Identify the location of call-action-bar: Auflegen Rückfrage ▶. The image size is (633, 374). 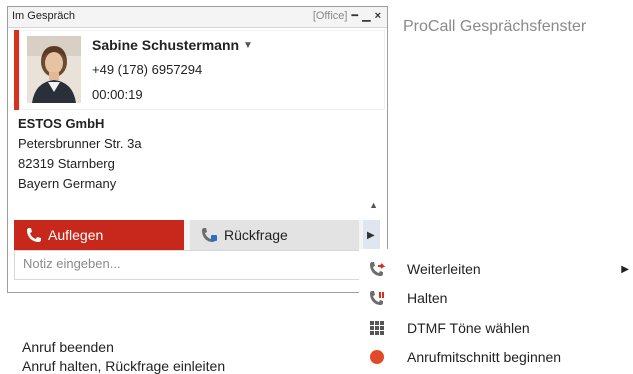
(197, 235).